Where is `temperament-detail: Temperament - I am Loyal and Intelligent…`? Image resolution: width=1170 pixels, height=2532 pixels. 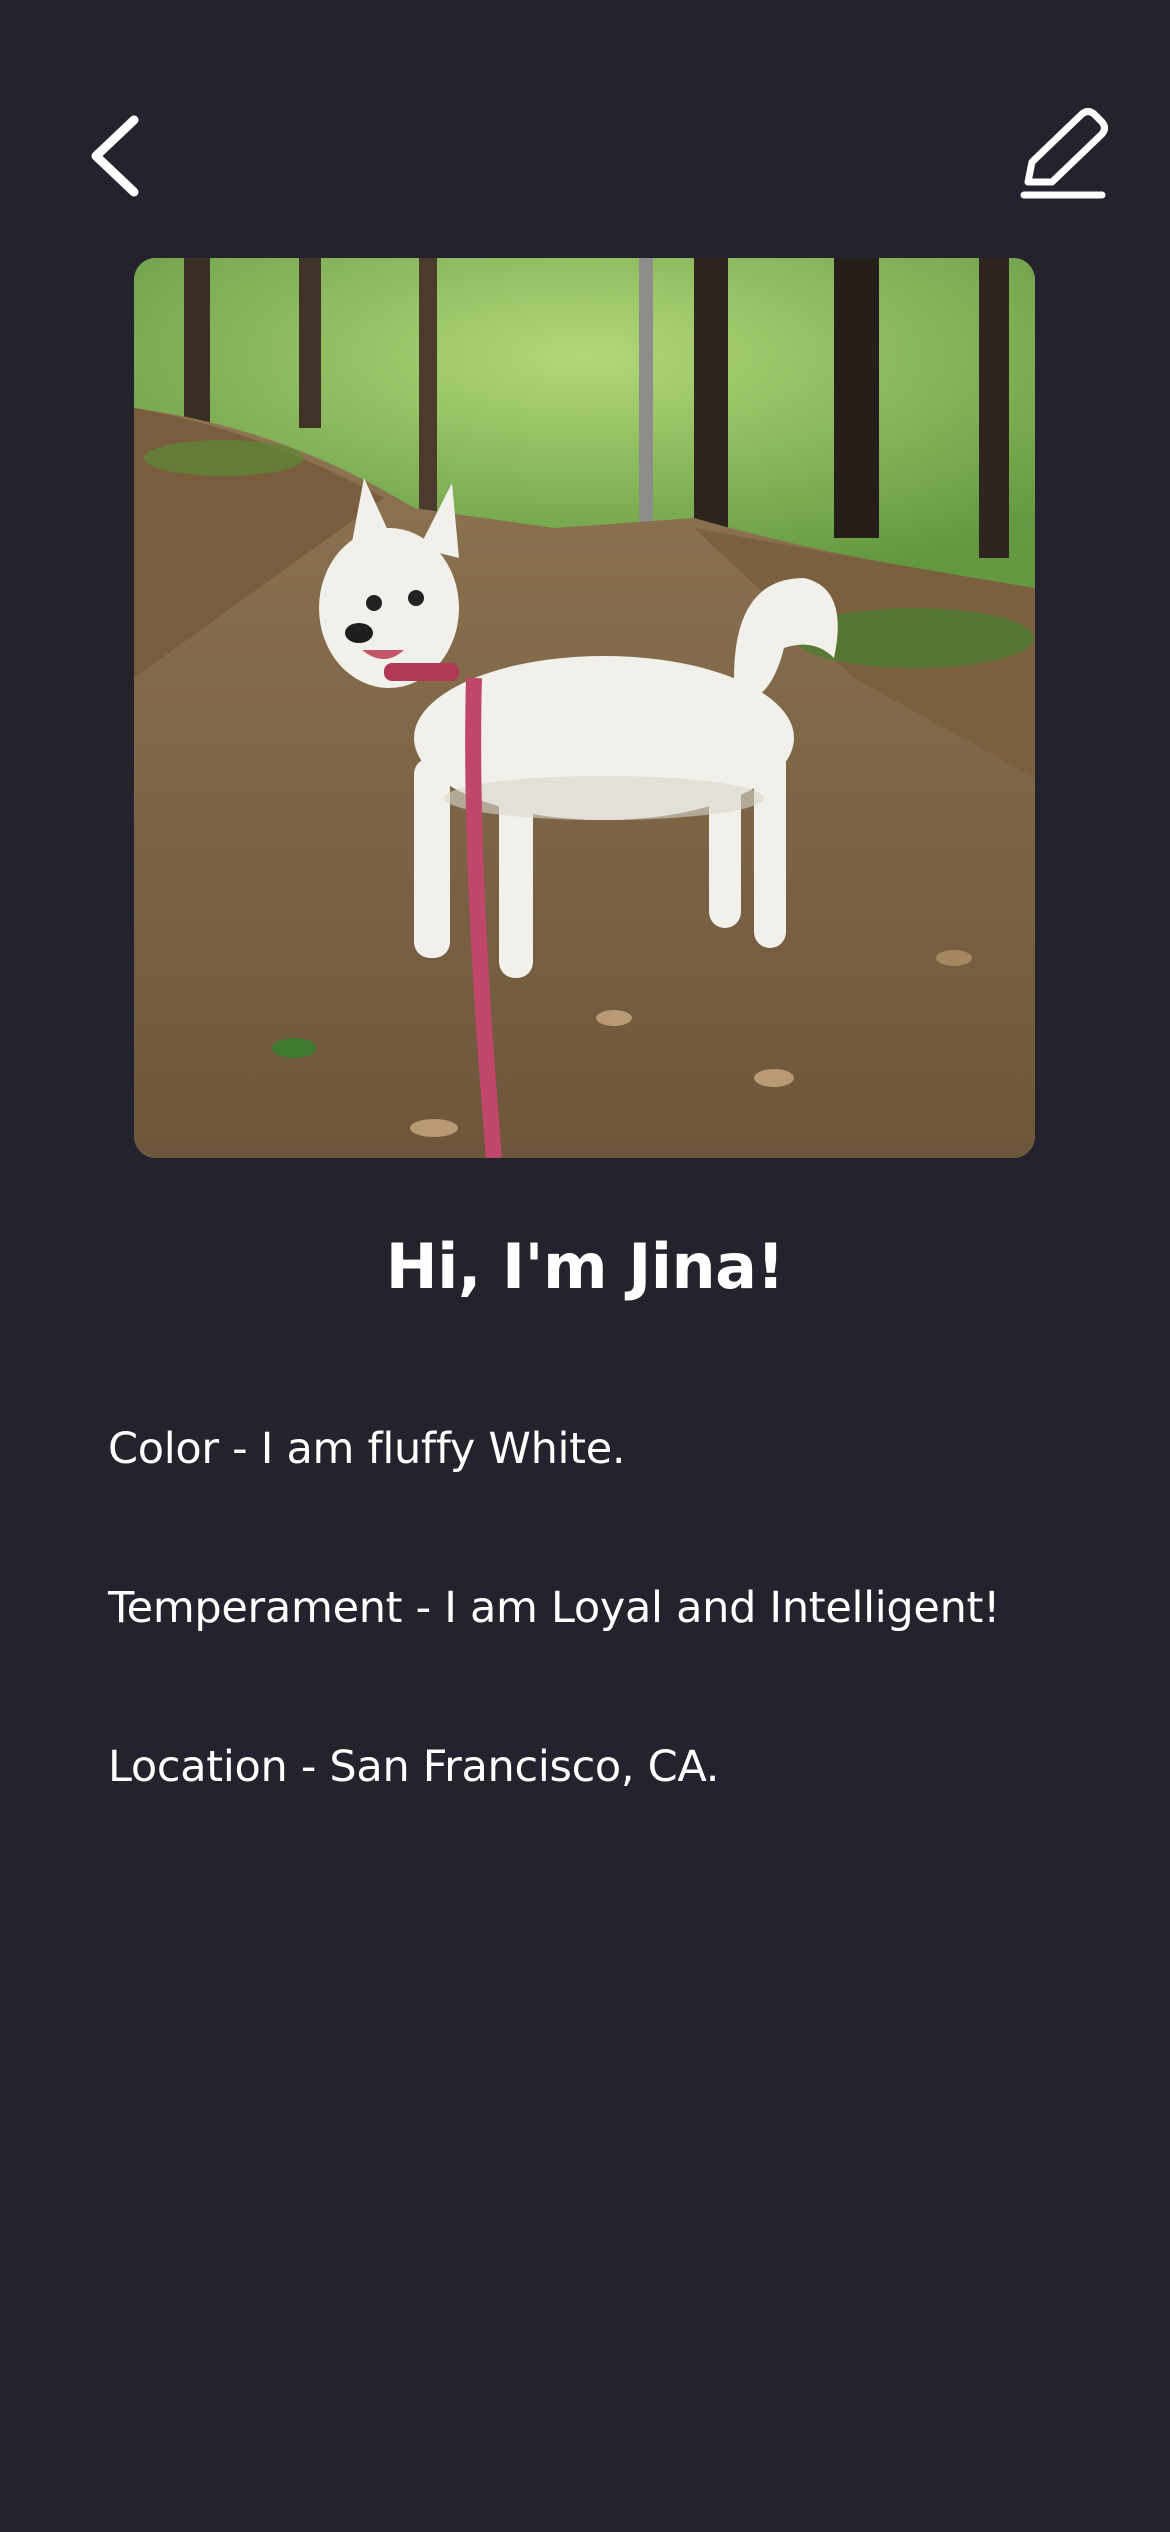
temperament-detail: Temperament - I am Loyal and Intelligent… is located at coordinates (554, 1608).